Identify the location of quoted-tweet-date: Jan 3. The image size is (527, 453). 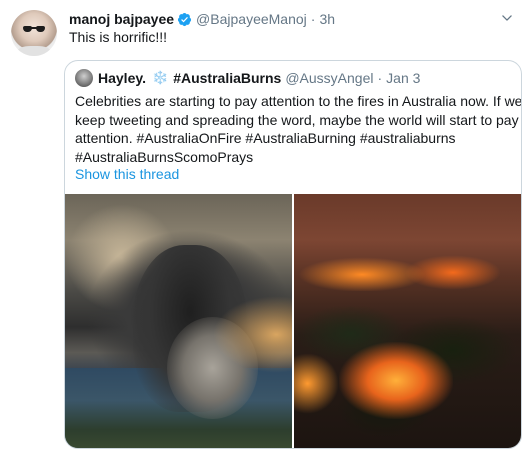
(403, 78).